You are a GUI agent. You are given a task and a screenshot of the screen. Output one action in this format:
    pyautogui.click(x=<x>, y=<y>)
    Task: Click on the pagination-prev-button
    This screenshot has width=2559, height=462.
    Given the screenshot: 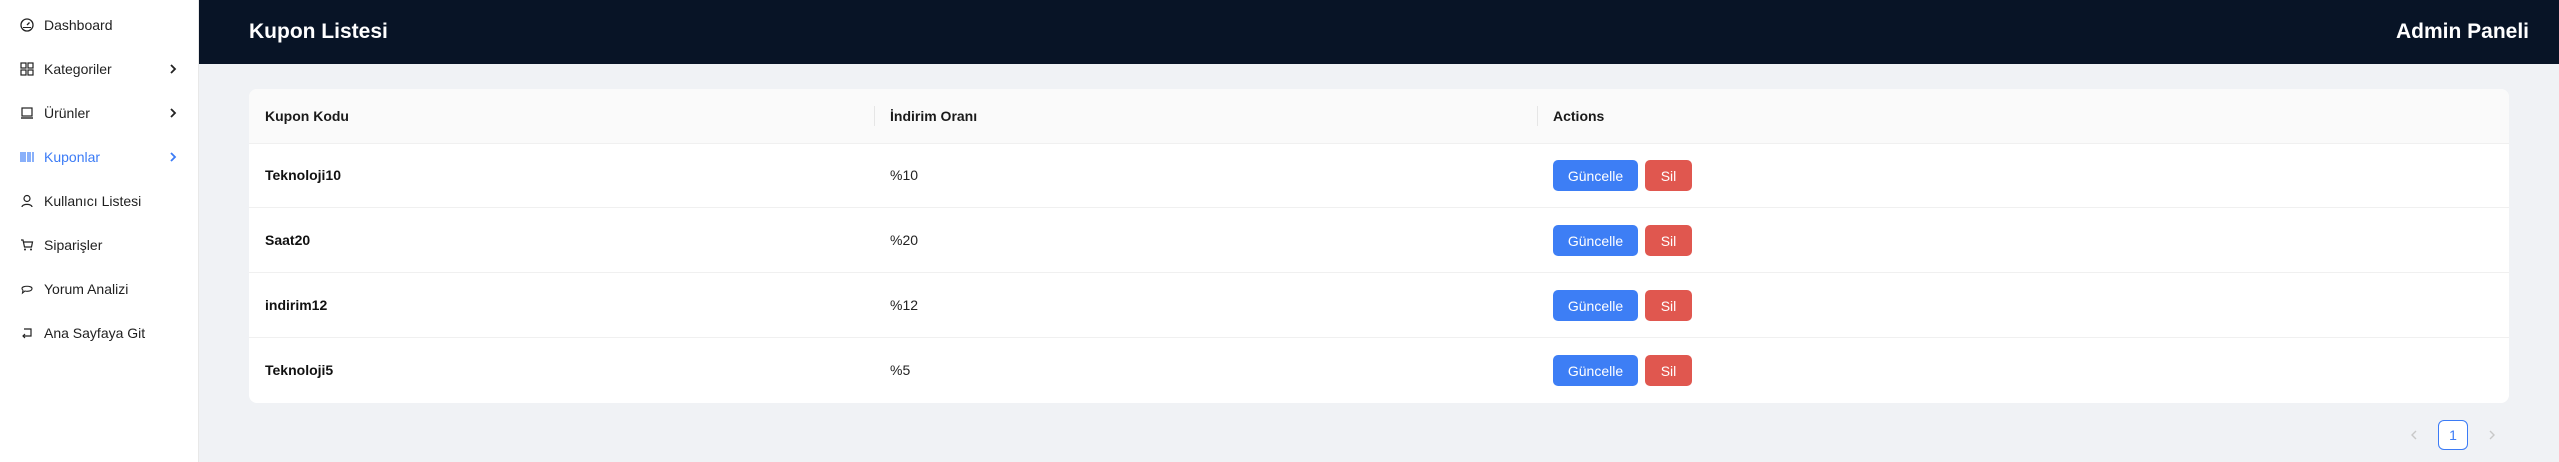 What is the action you would take?
    pyautogui.click(x=2414, y=436)
    